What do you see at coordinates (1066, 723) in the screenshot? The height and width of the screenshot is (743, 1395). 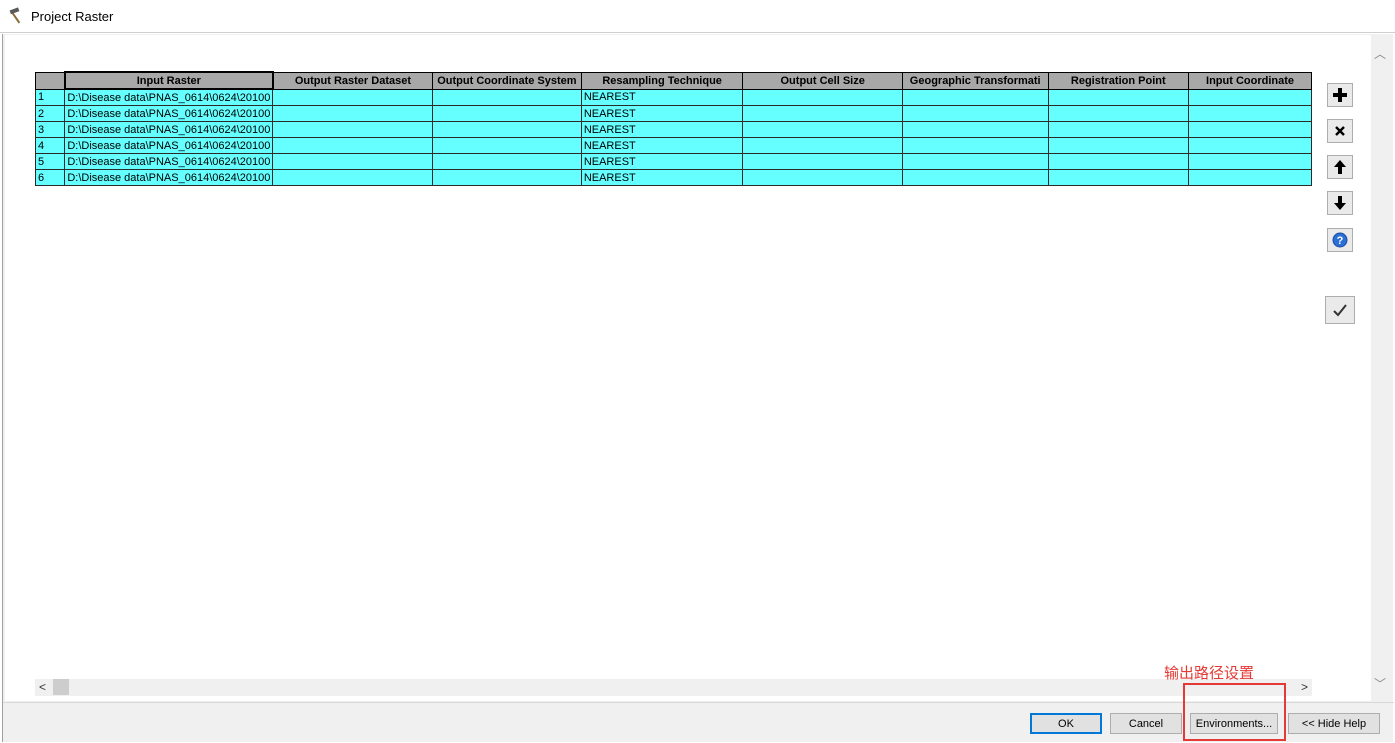 I see `ok-button: OK` at bounding box center [1066, 723].